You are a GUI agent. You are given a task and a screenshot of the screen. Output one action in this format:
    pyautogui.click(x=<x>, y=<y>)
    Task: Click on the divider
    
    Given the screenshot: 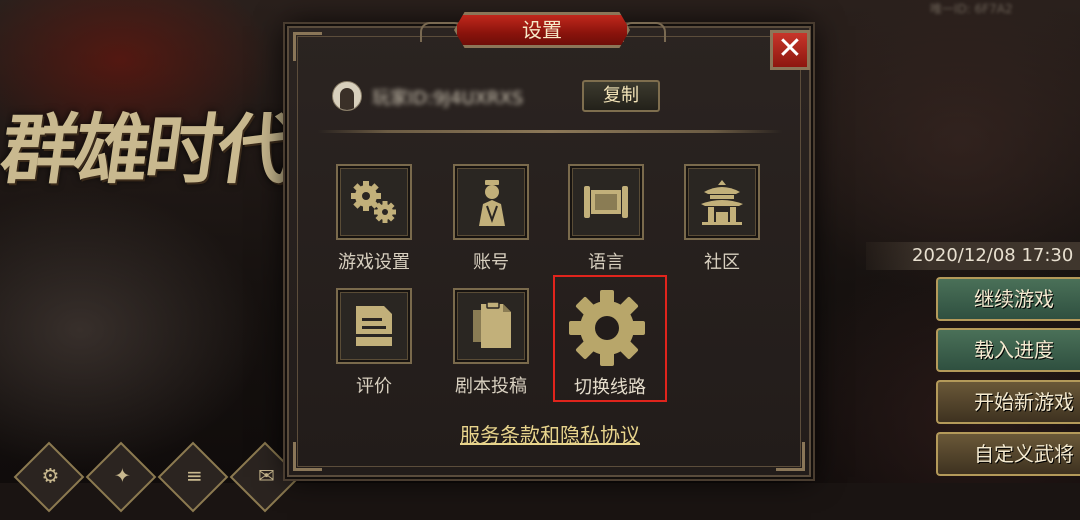 What is the action you would take?
    pyautogui.click(x=550, y=131)
    